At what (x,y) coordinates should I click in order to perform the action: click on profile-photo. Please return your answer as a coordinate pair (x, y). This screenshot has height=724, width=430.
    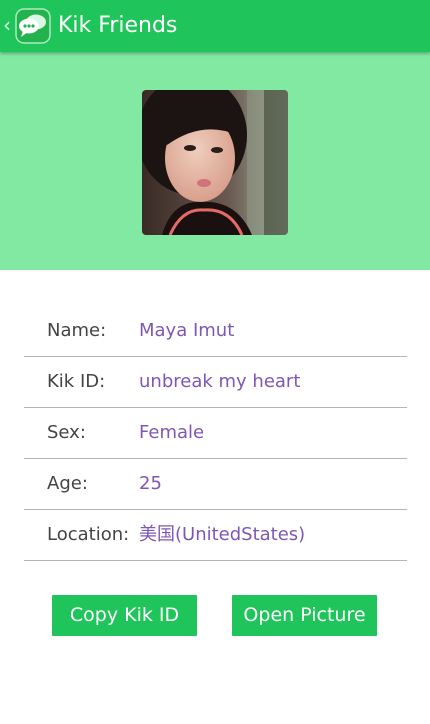
    Looking at the image, I should click on (215, 162).